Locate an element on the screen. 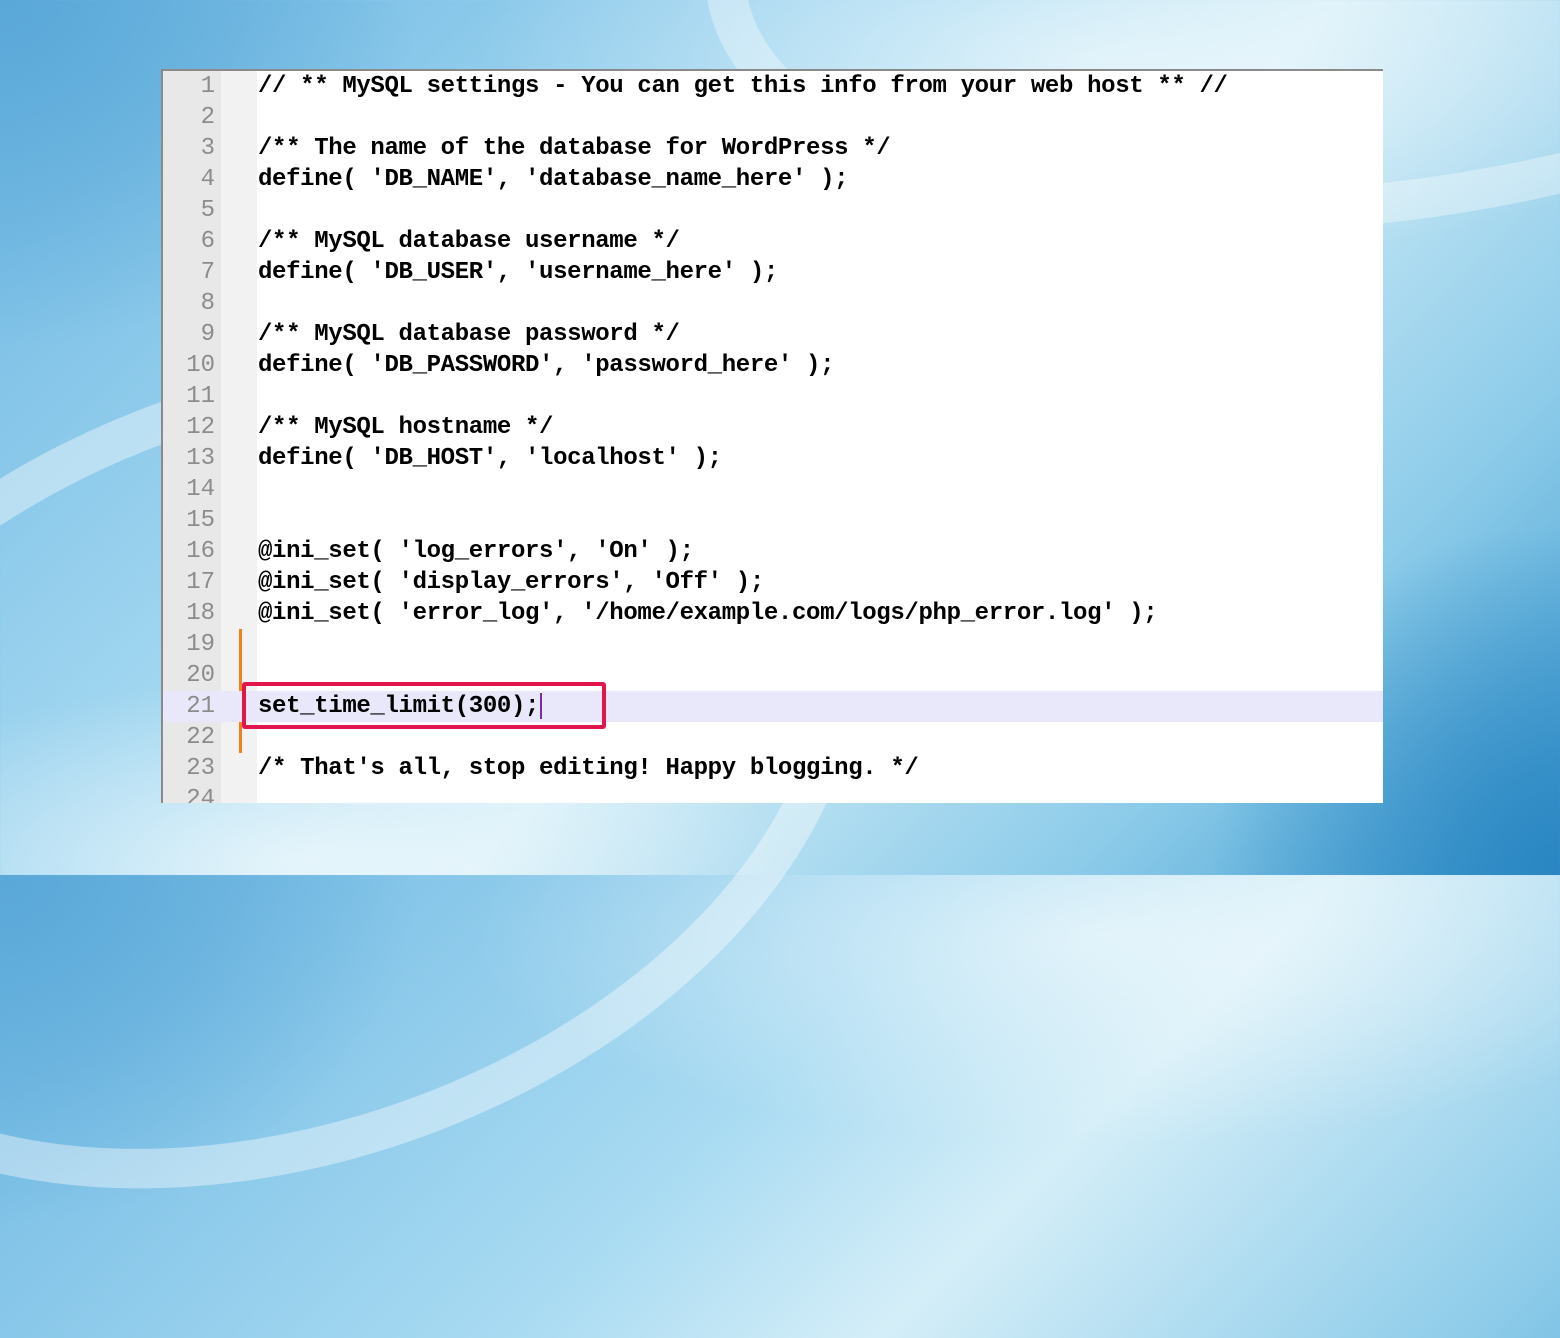  line-number: 15 is located at coordinates (200, 520).